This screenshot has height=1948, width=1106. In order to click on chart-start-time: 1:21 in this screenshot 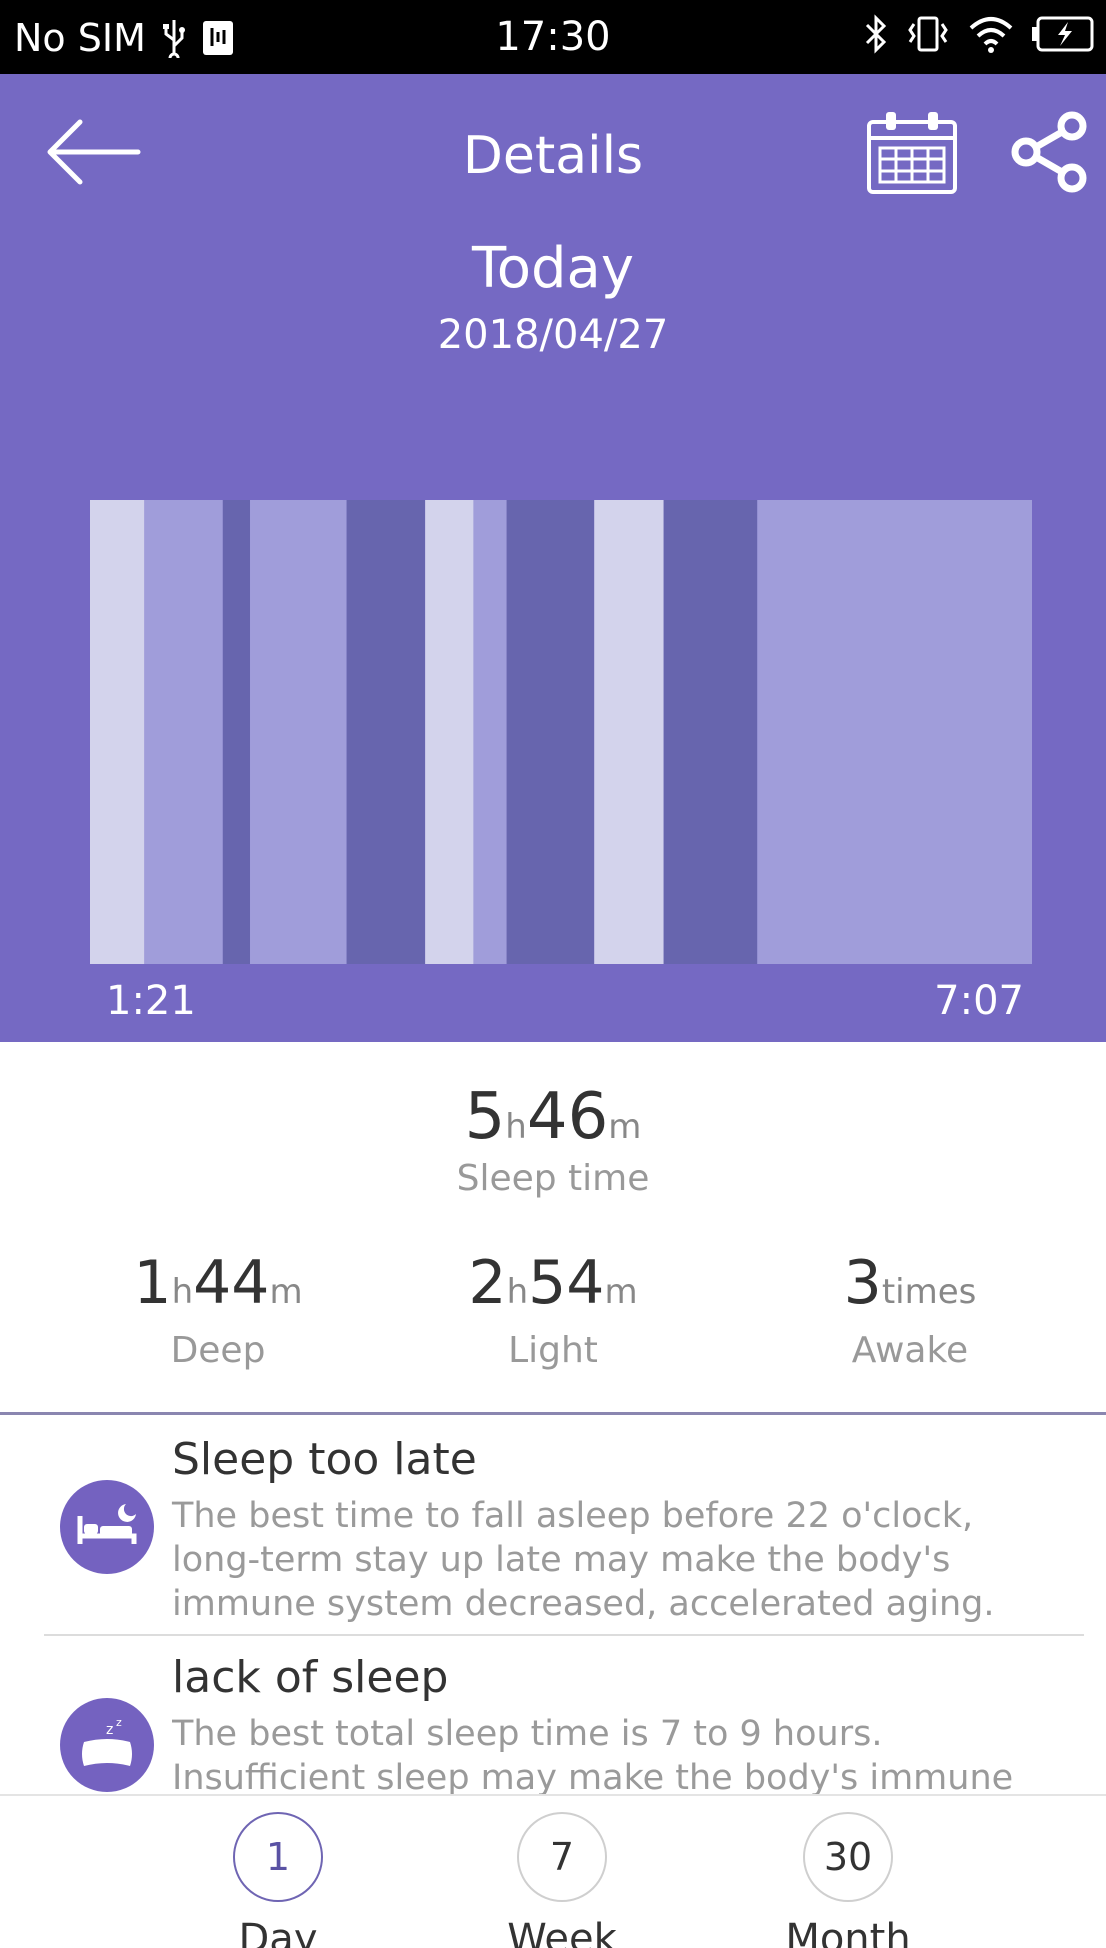, I will do `click(151, 1001)`.